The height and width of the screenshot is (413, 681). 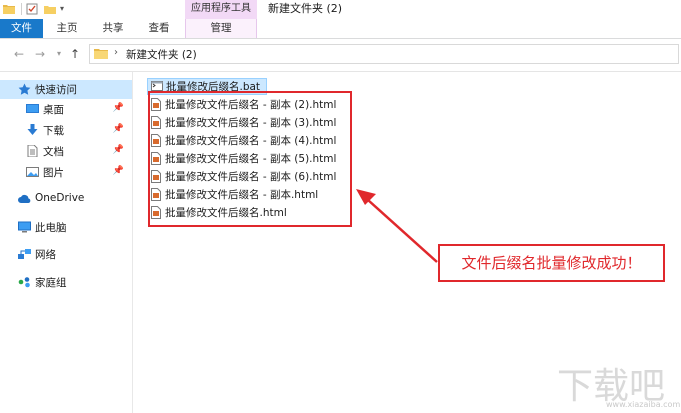 I want to click on highlight-box, so click(x=250, y=159).